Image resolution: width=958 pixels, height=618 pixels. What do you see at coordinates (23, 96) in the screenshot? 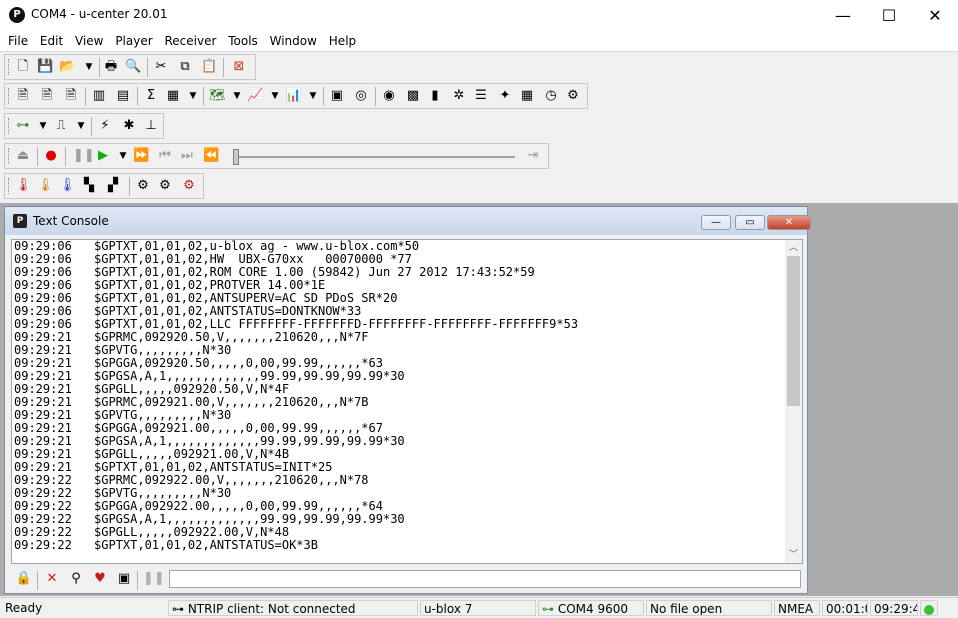
I see `packet-console-icon: 🗎` at bounding box center [23, 96].